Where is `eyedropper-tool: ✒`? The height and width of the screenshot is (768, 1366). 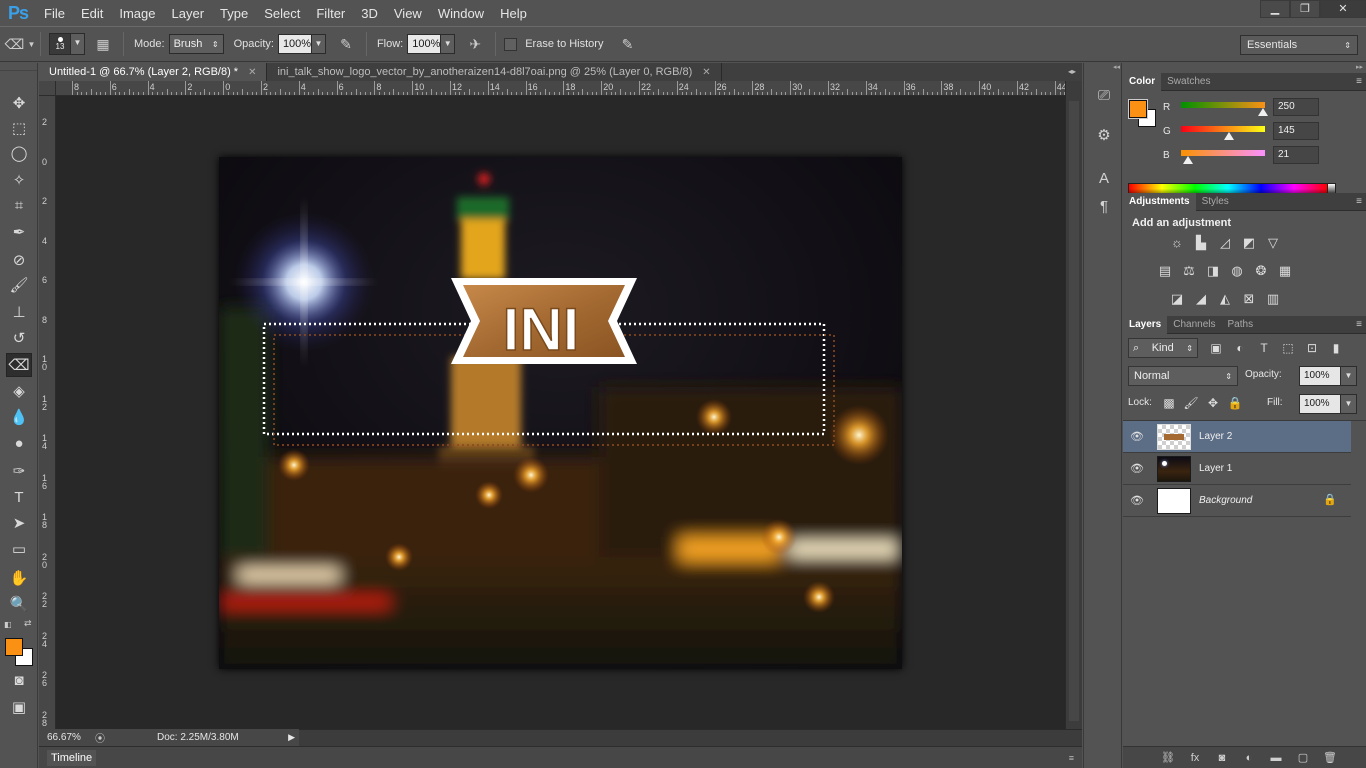
eyedropper-tool: ✒ is located at coordinates (19, 232).